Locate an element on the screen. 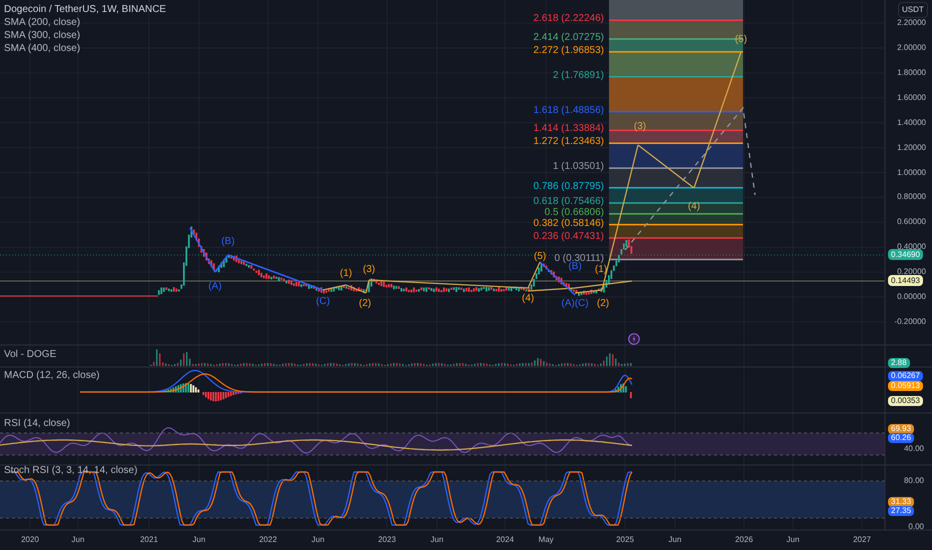 The image size is (932, 550). wave-label: (A)(C) is located at coordinates (575, 304).